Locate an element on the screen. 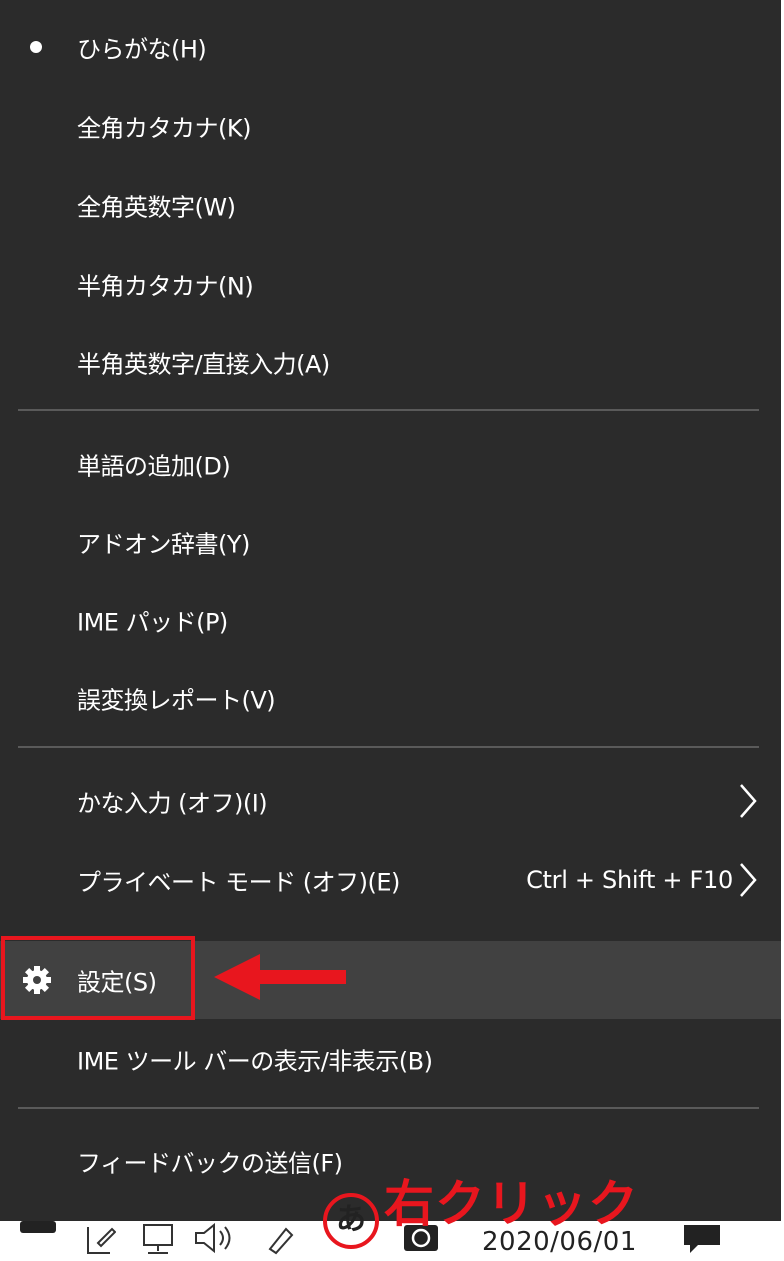  menu-item-ime-pad: IME パッド(P) is located at coordinates (390, 620).